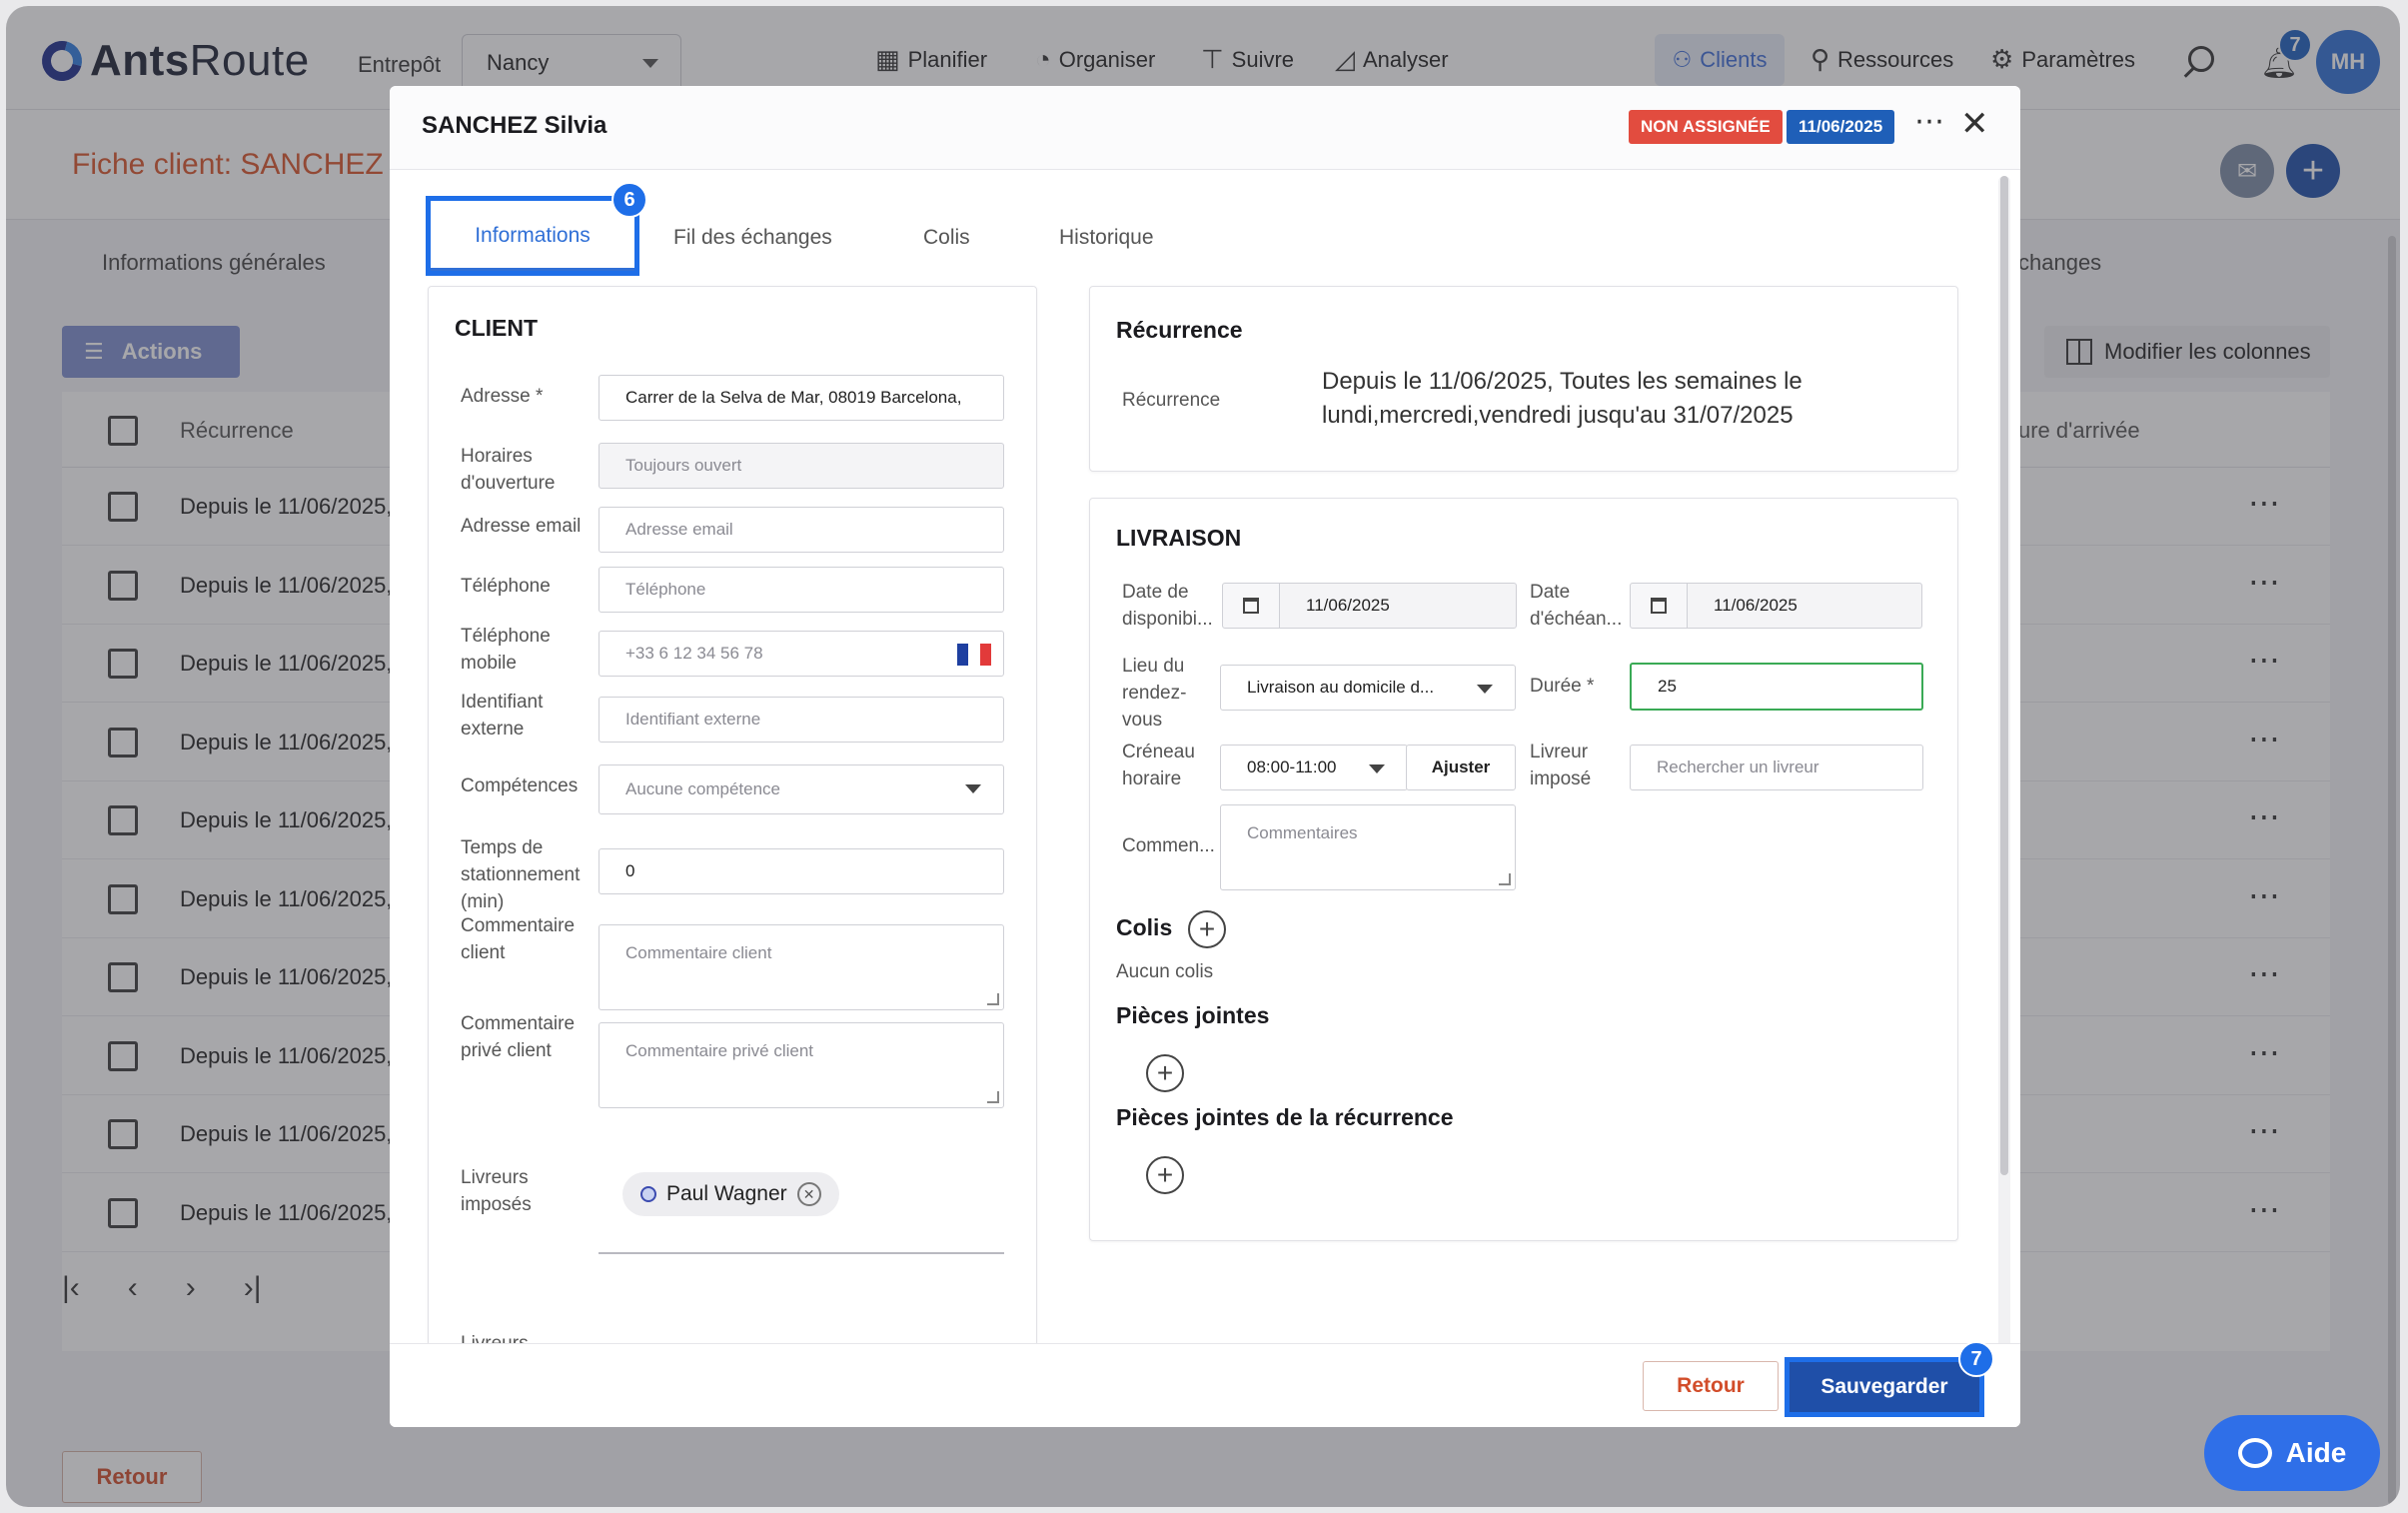 Image resolution: width=2408 pixels, height=1513 pixels. I want to click on no-parcels-text: Aucun colis, so click(1165, 972).